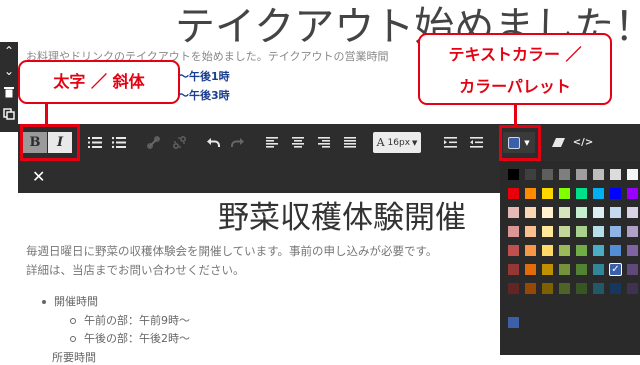 This screenshot has width=640, height=365. What do you see at coordinates (179, 142) in the screenshot?
I see `unlink-icon` at bounding box center [179, 142].